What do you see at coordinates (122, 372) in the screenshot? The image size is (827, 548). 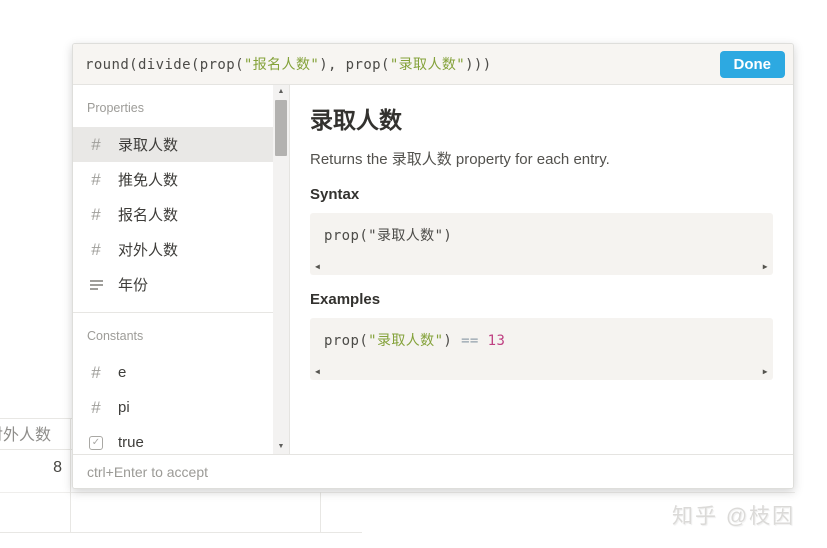 I see `sidebar-item-label: e` at bounding box center [122, 372].